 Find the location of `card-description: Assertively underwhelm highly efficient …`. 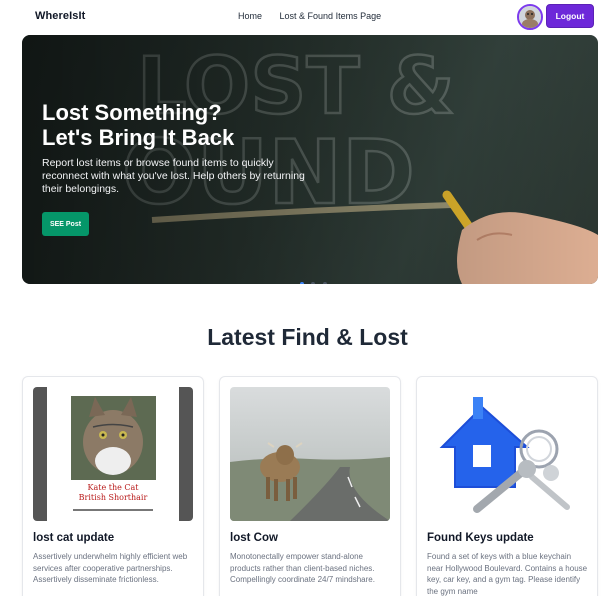

card-description: Assertively underwhelm highly efficient … is located at coordinates (110, 568).